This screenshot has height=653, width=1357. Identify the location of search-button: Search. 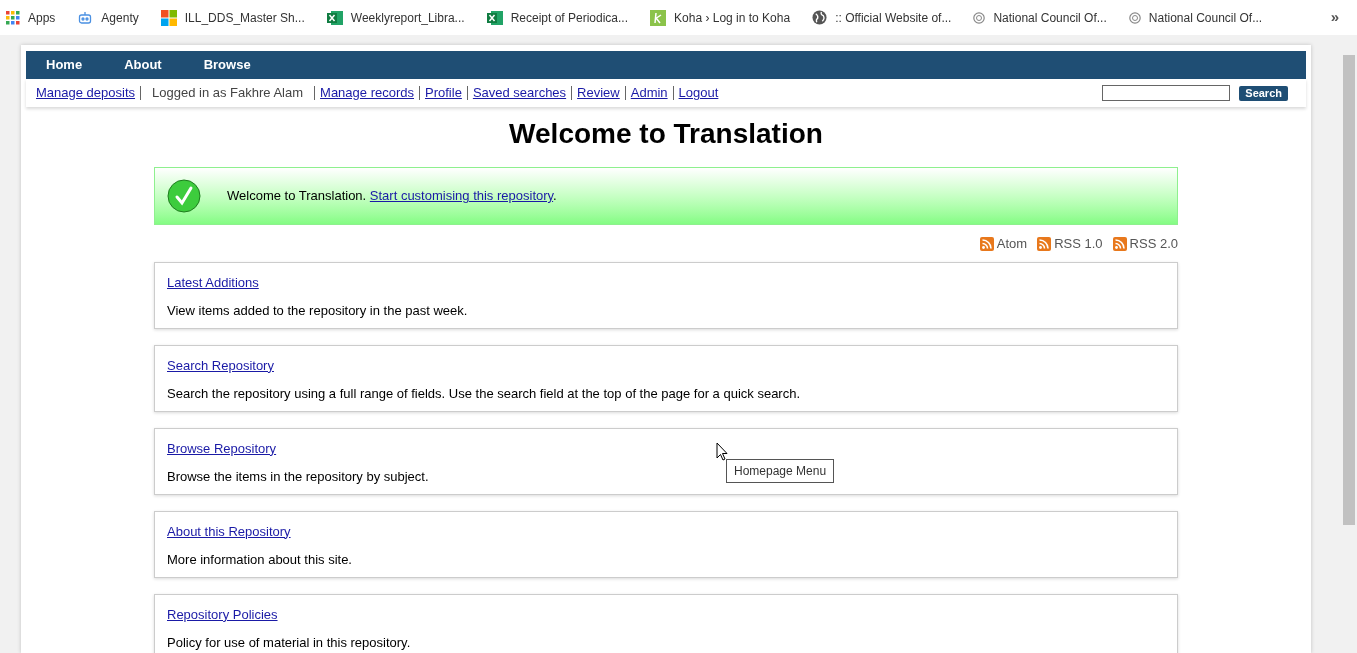
(1263, 93).